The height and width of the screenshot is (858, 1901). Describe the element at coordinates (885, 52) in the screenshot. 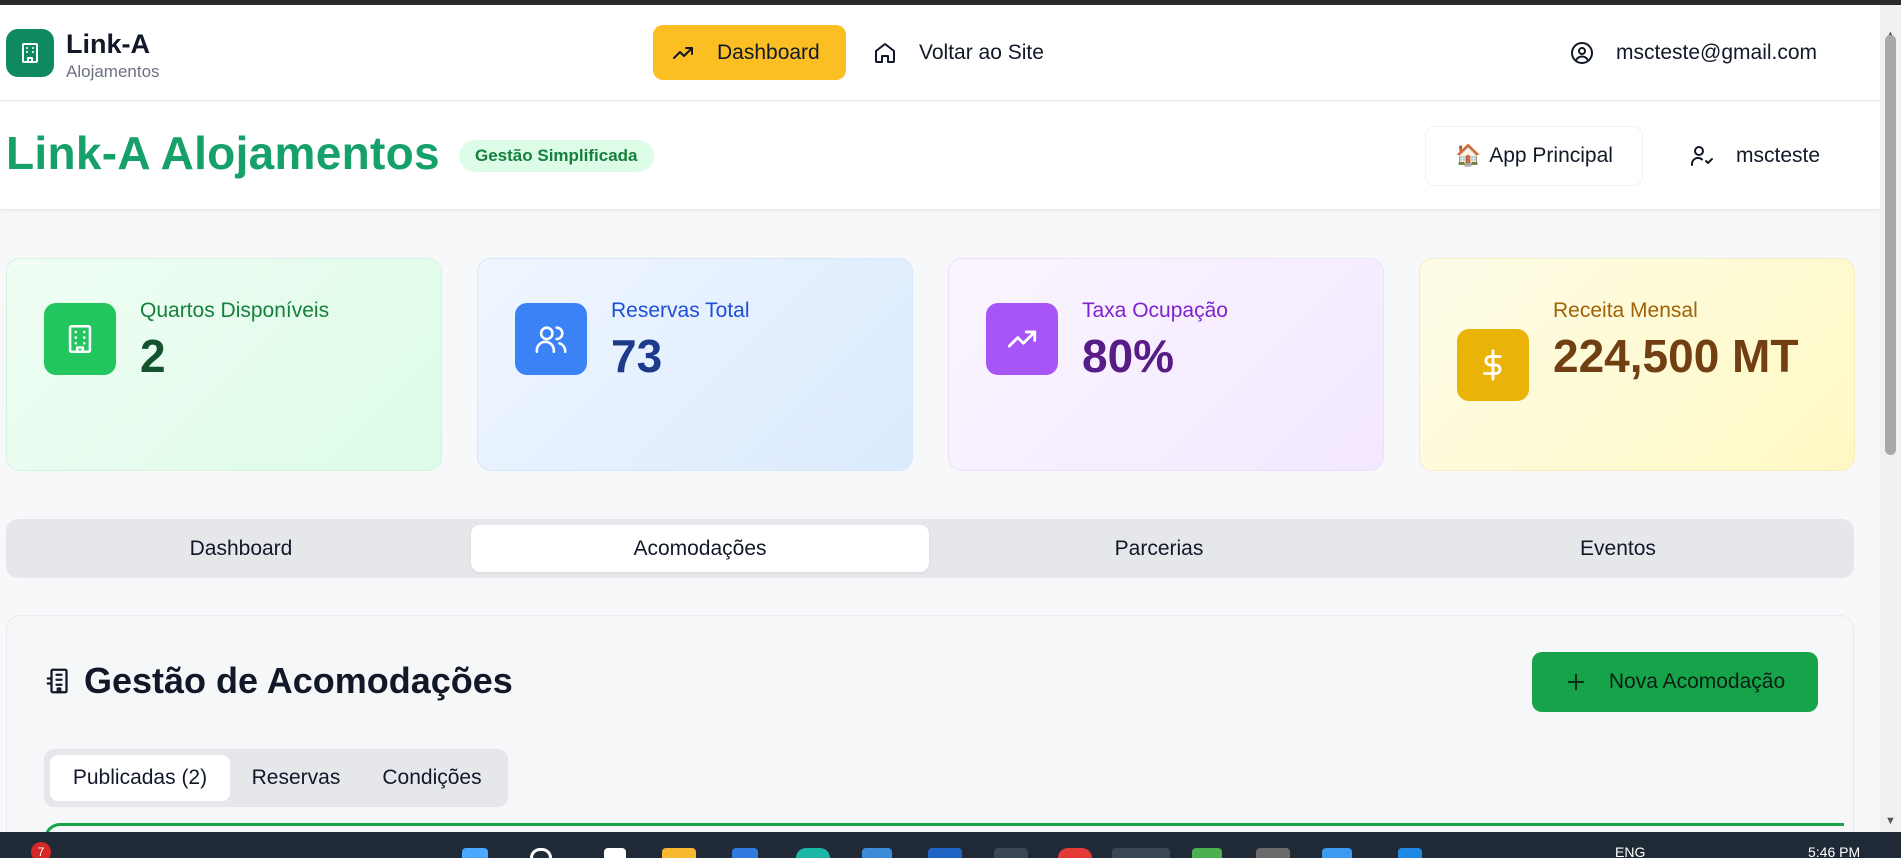

I see `home-icon` at that location.